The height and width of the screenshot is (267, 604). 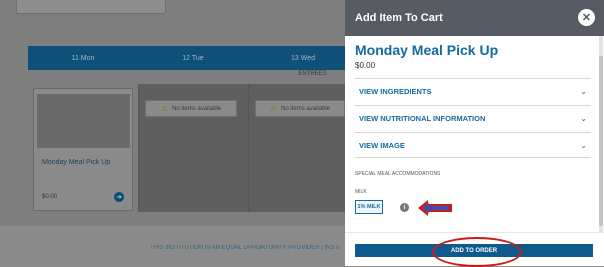 I want to click on day-label-tue: 12 Tue, so click(x=193, y=58).